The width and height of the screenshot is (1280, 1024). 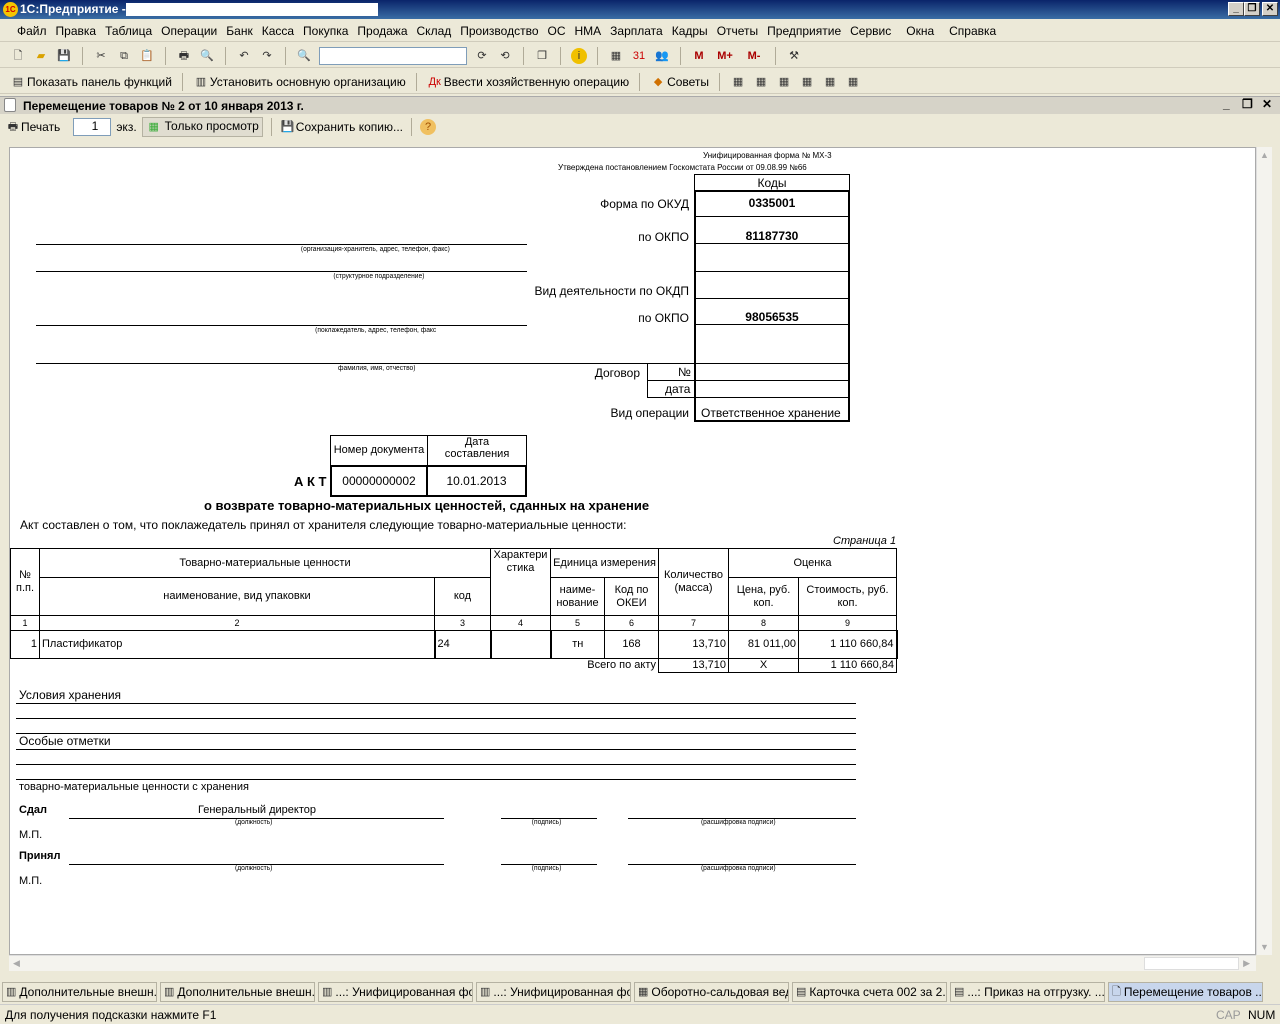 What do you see at coordinates (636, 31) in the screenshot?
I see `menu-salary: Зарплата` at bounding box center [636, 31].